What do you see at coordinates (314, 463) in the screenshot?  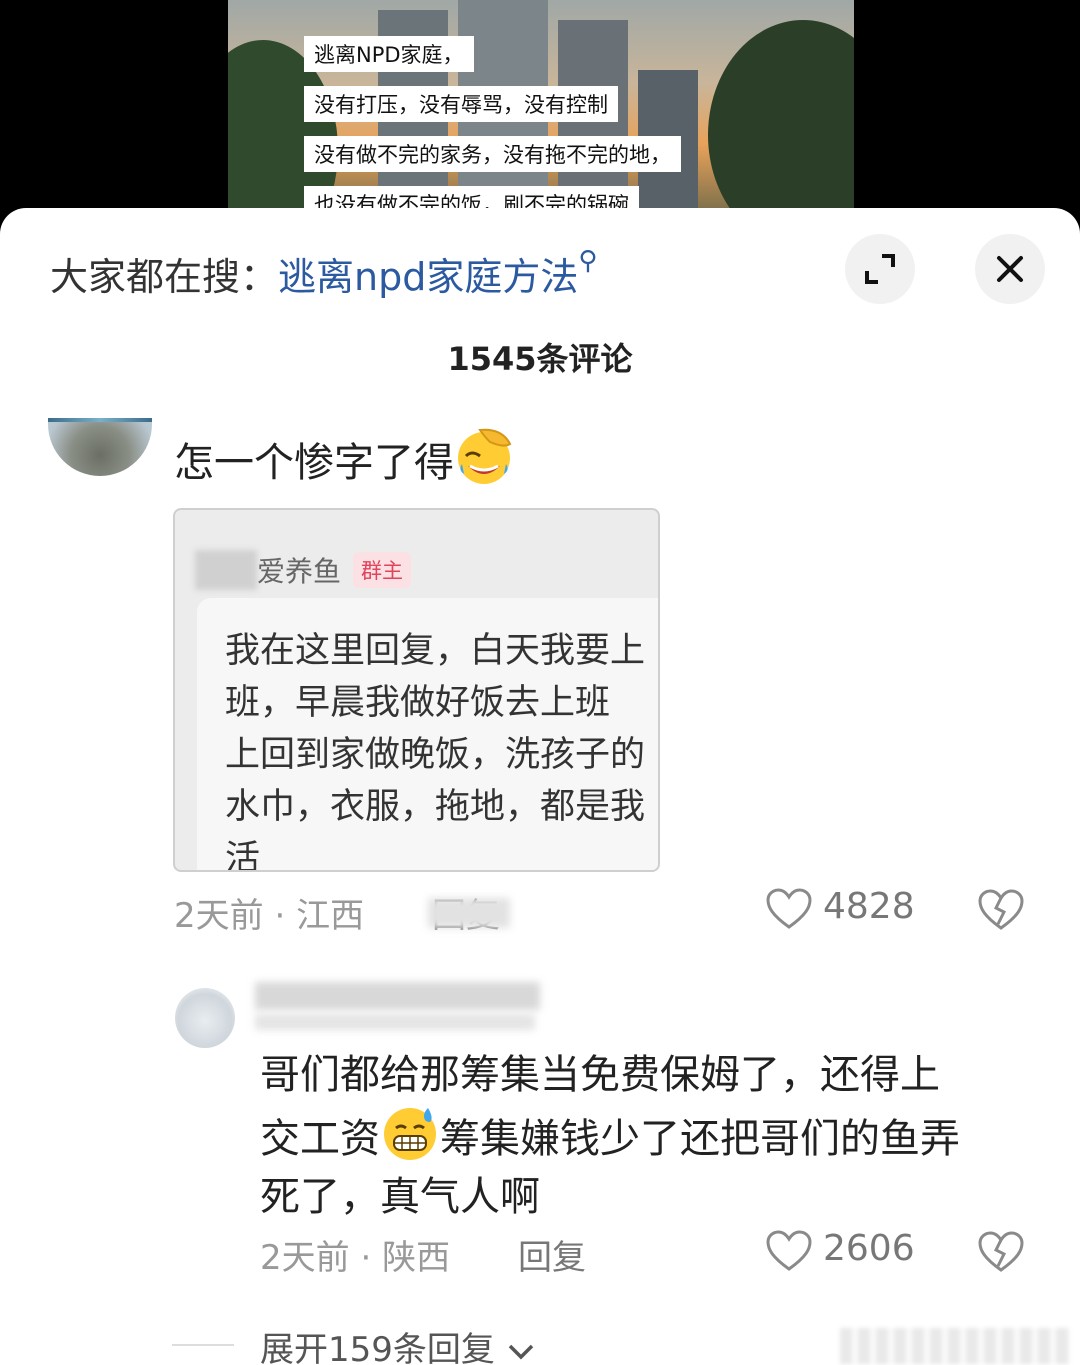 I see `comment-text-content: 怎一个惨字了得` at bounding box center [314, 463].